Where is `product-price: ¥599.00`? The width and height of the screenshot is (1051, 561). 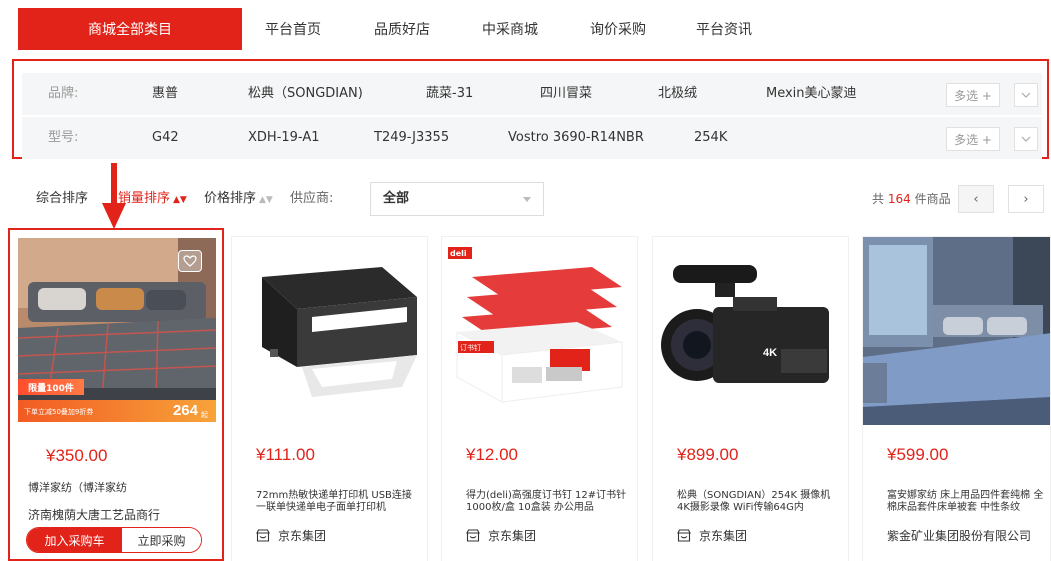 product-price: ¥599.00 is located at coordinates (918, 454).